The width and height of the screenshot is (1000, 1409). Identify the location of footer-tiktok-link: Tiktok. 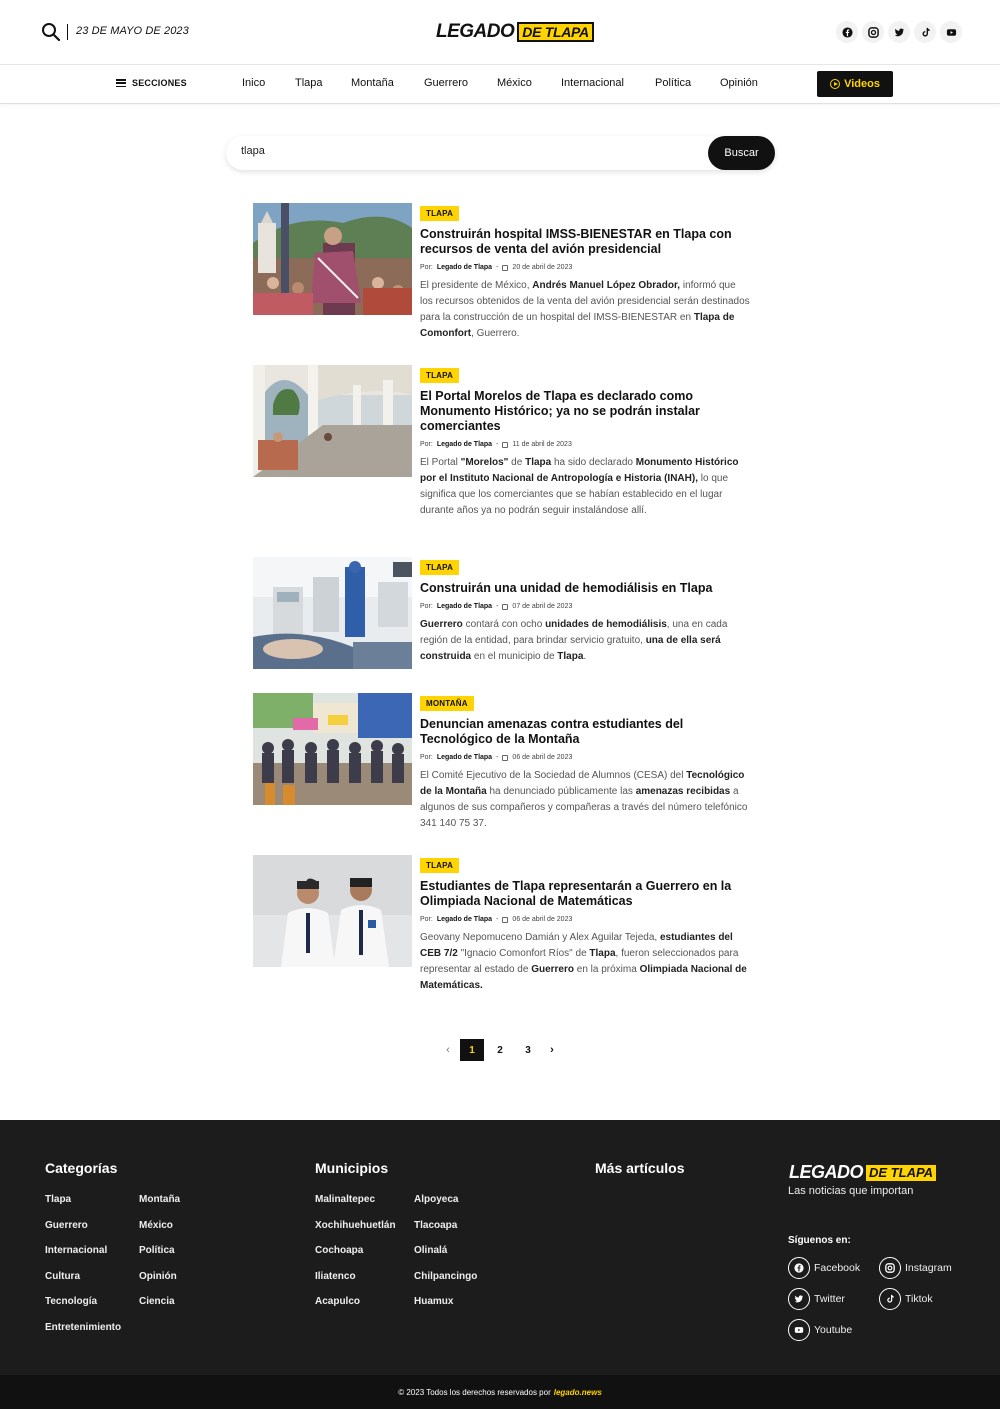
(906, 1299).